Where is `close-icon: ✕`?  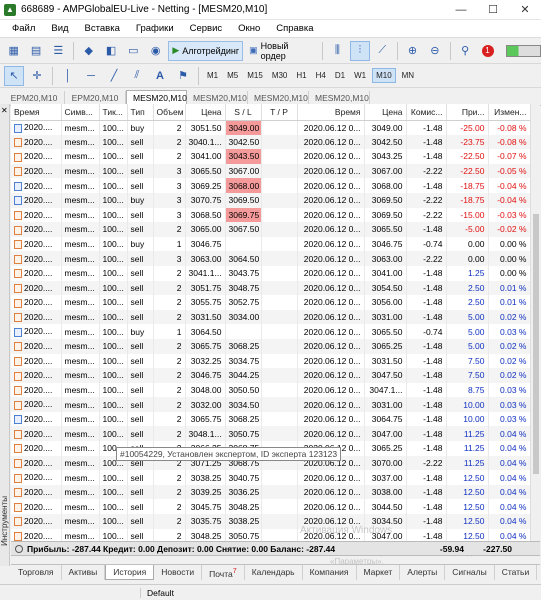 close-icon: ✕ is located at coordinates (4, 110).